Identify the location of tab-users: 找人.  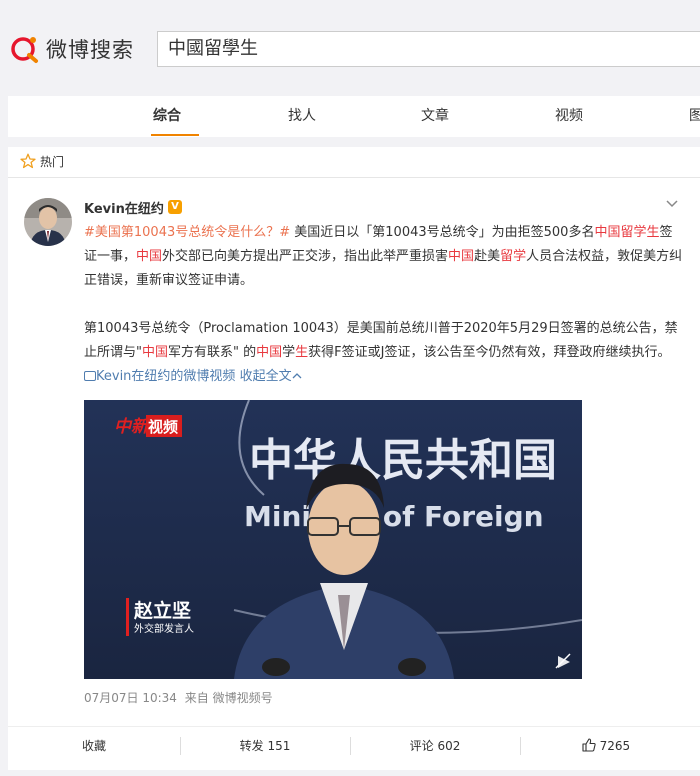
(302, 116).